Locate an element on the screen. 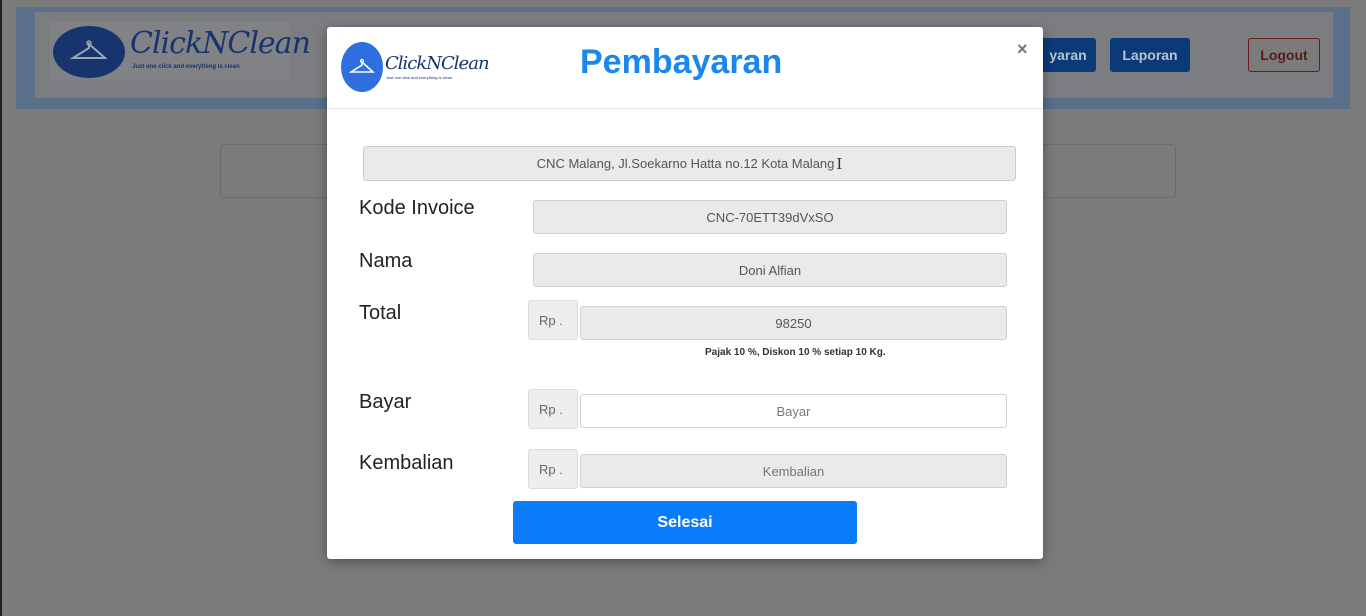 The width and height of the screenshot is (1366, 616). nav-laporan-button: Laporan is located at coordinates (1150, 55).